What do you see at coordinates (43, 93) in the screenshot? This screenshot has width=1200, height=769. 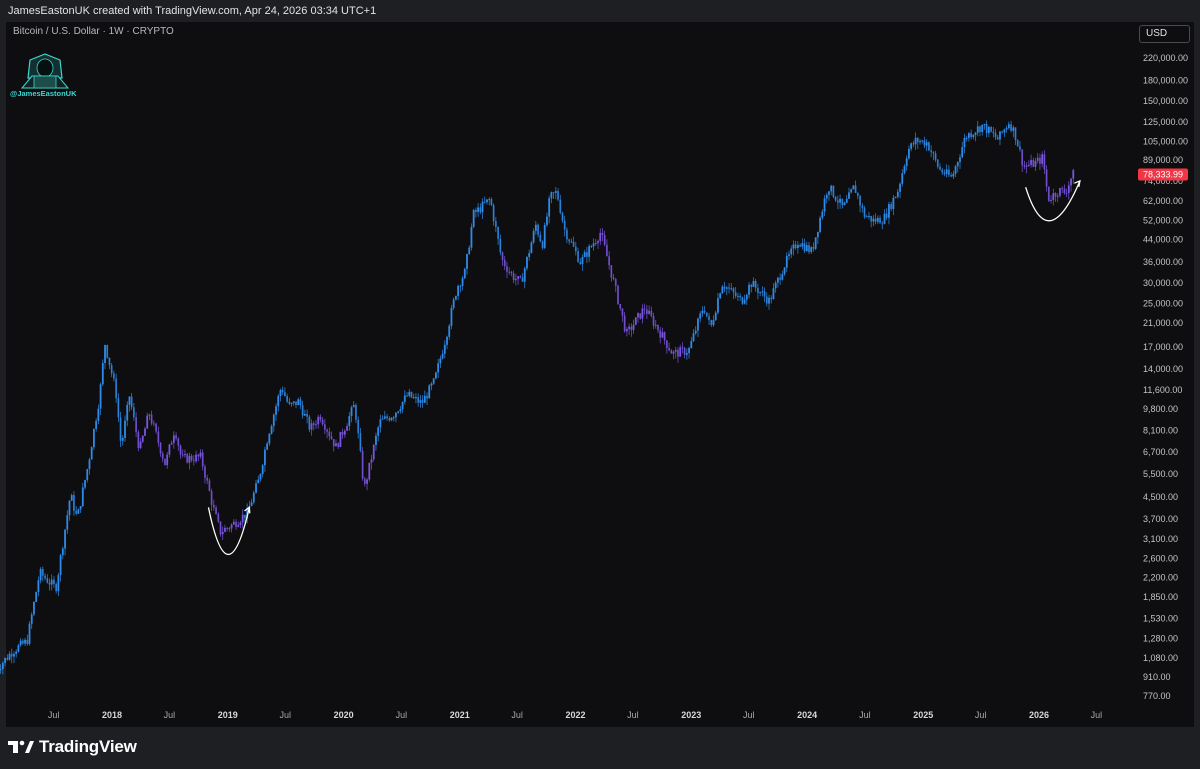 I see `avatar-handle: @JamesEastonUK` at bounding box center [43, 93].